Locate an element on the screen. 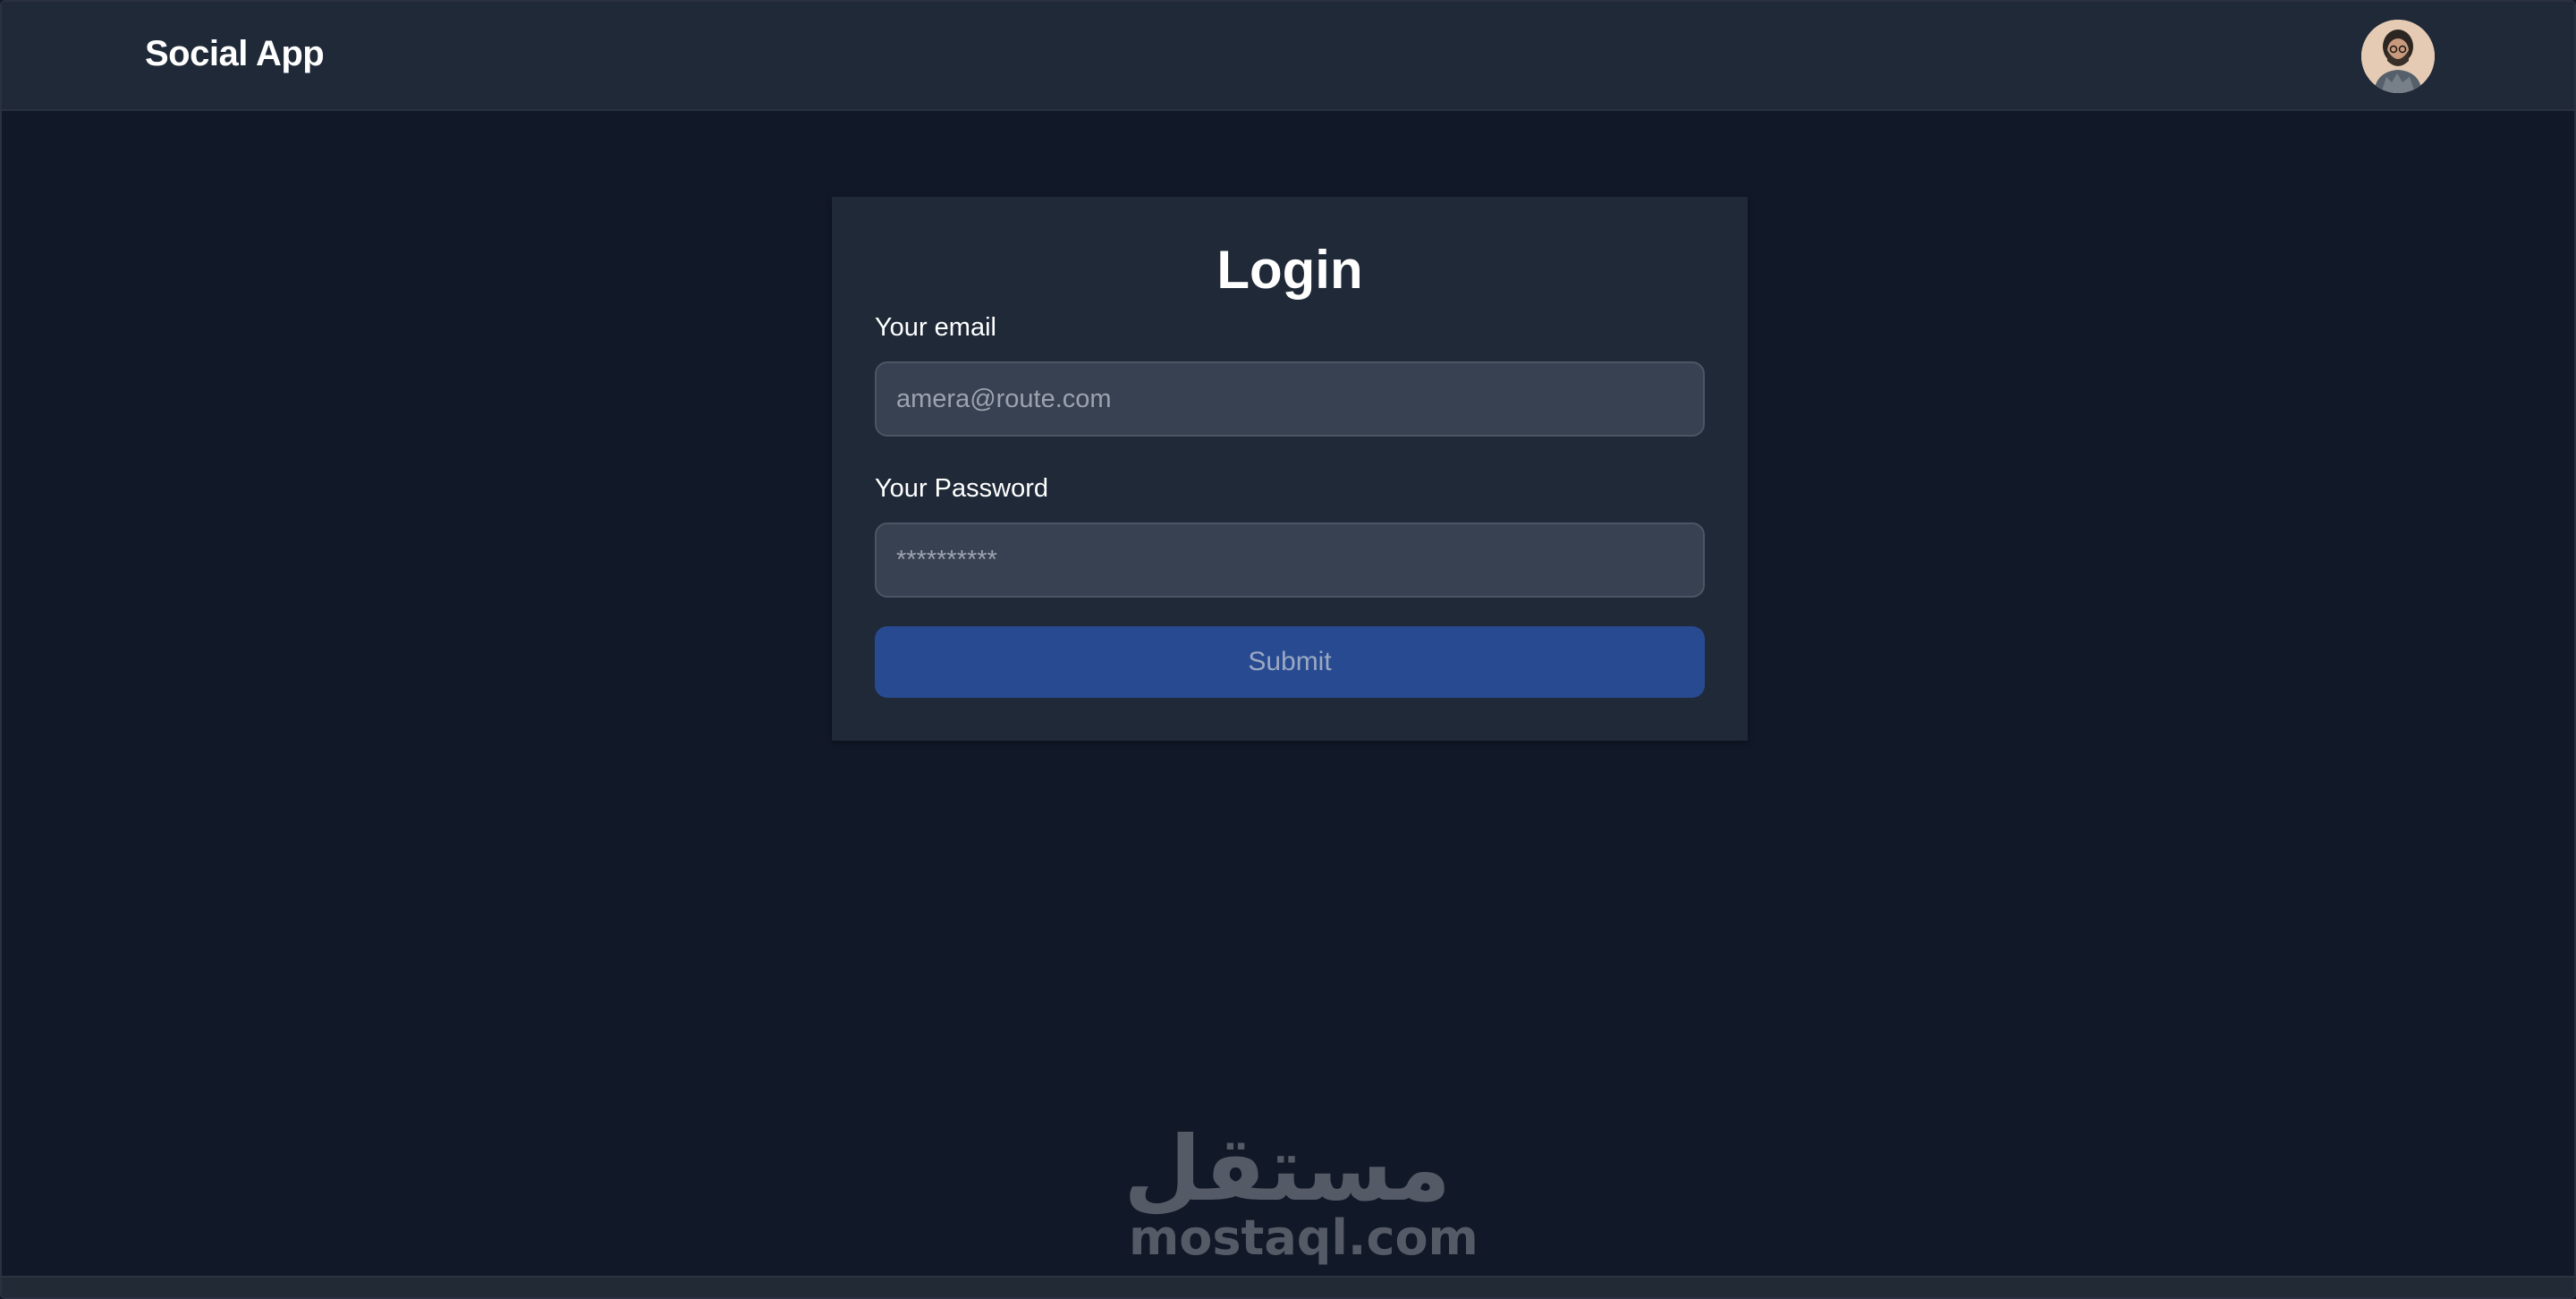 This screenshot has width=2576, height=1299. login-title: Login is located at coordinates (1289, 270).